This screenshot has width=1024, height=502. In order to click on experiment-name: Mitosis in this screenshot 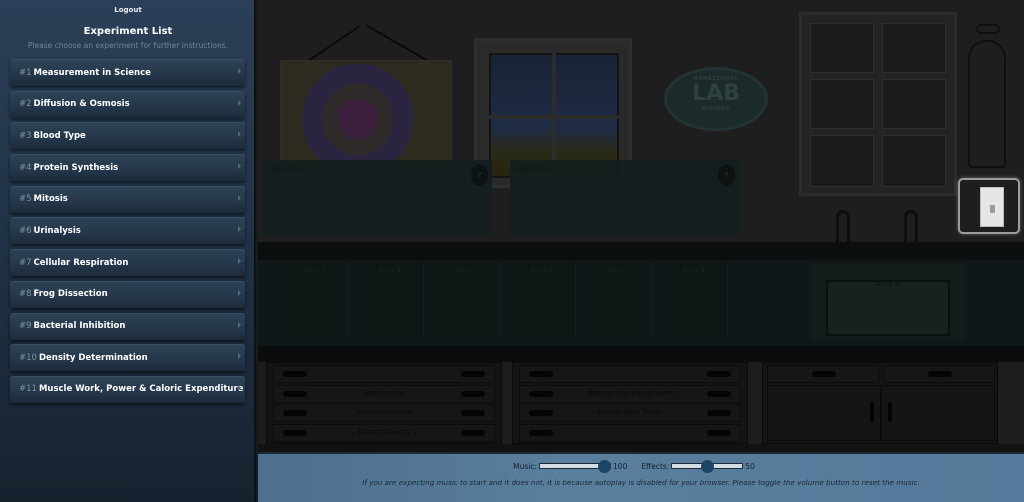, I will do `click(50, 199)`.